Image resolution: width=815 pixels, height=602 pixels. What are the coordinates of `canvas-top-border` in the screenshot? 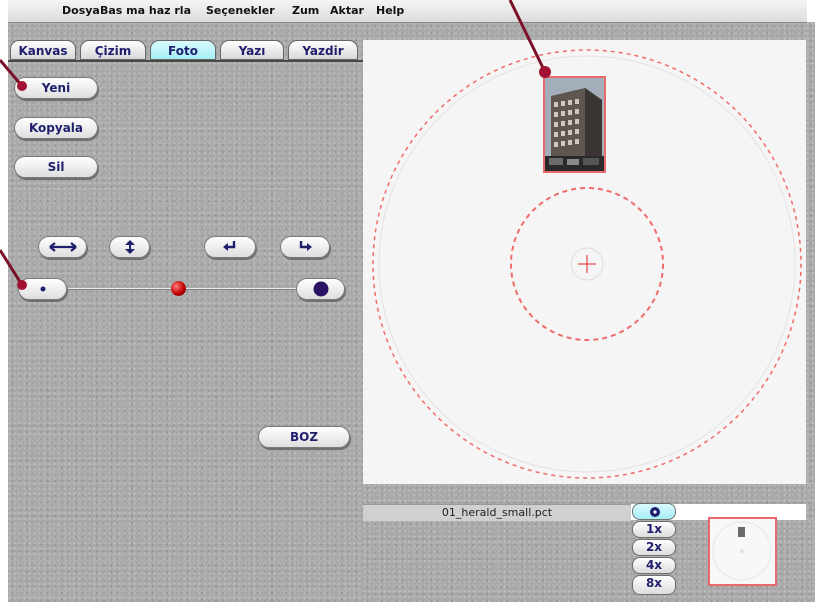 It's located at (589, 31).